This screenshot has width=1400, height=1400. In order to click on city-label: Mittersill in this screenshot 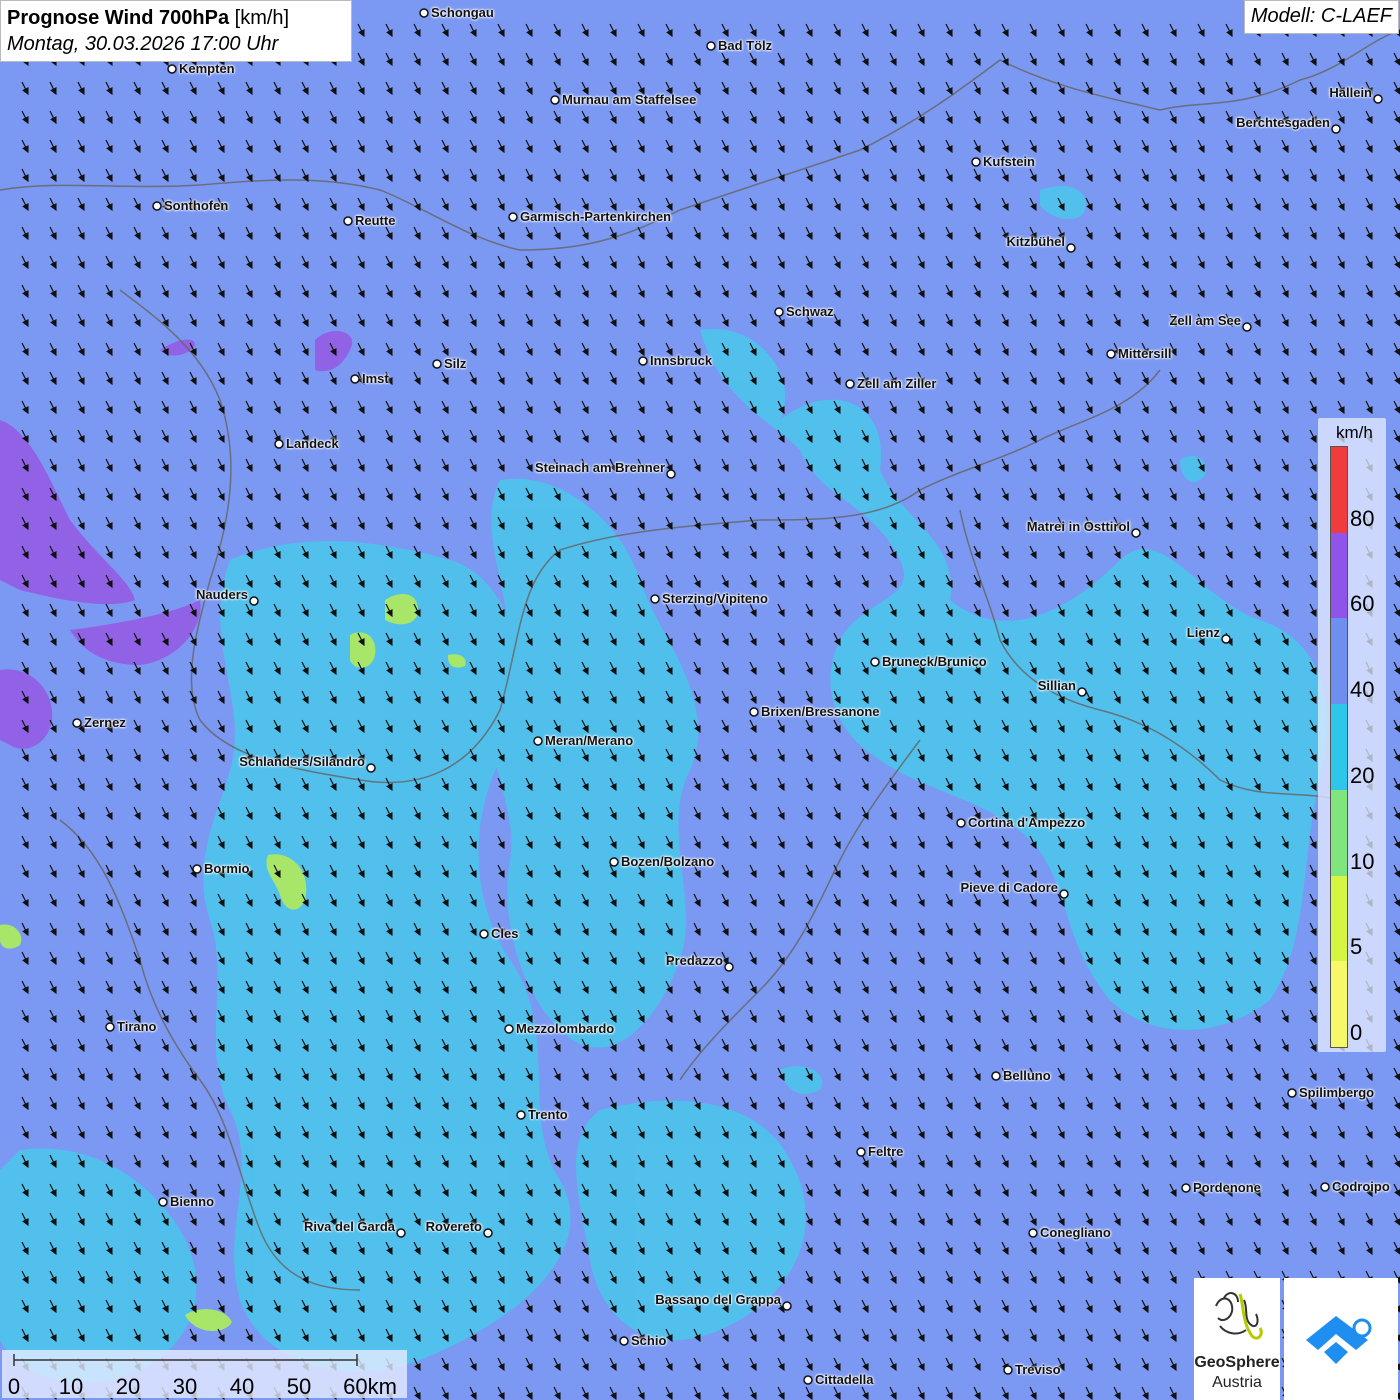, I will do `click(1145, 353)`.